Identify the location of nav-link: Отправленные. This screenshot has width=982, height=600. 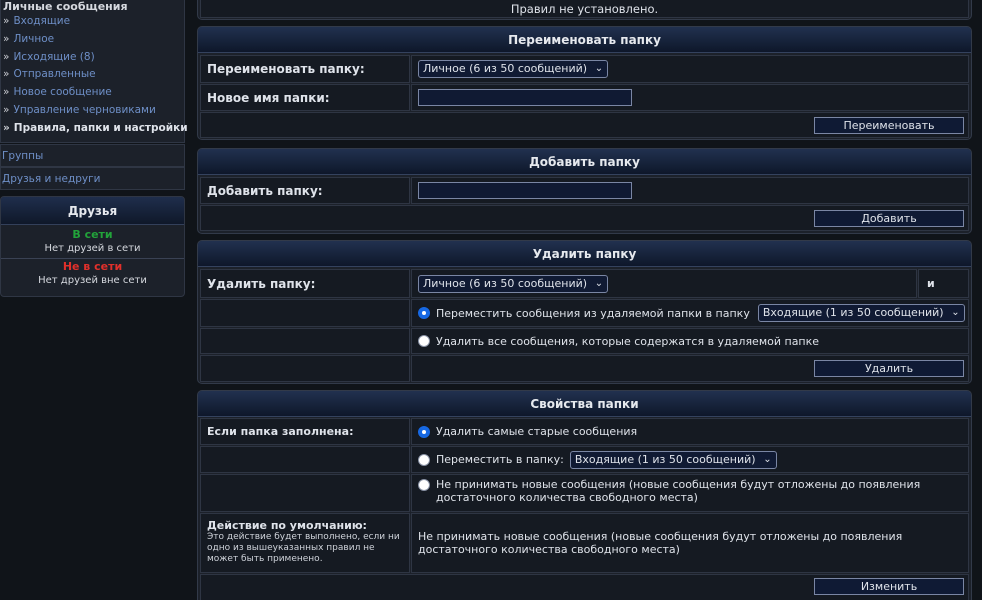
(54, 74).